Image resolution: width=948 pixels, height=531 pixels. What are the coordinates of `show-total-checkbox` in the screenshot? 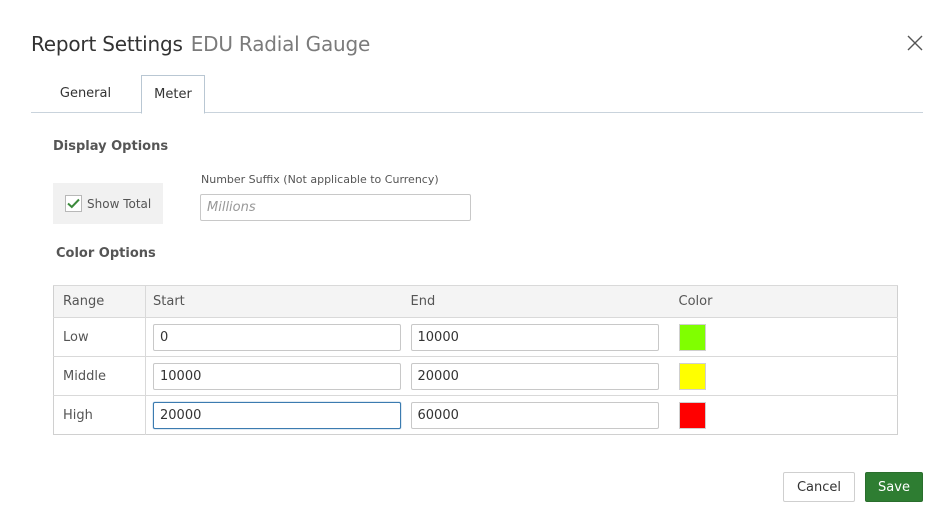 It's located at (73, 203).